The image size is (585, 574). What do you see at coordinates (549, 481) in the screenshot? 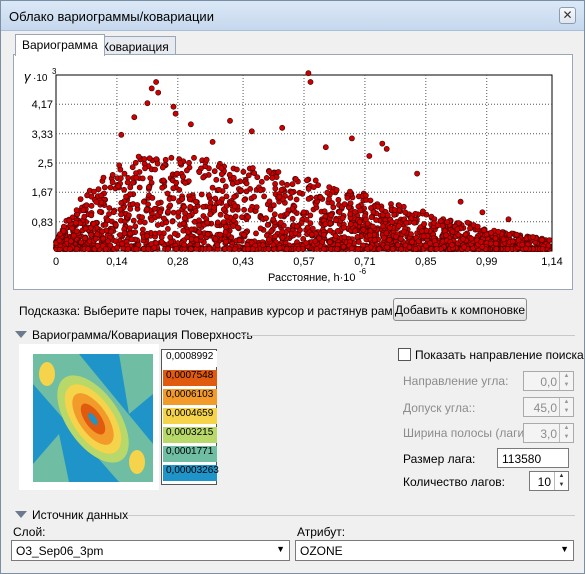
I see `lag-count-spinner: 10 ▲ ▼` at bounding box center [549, 481].